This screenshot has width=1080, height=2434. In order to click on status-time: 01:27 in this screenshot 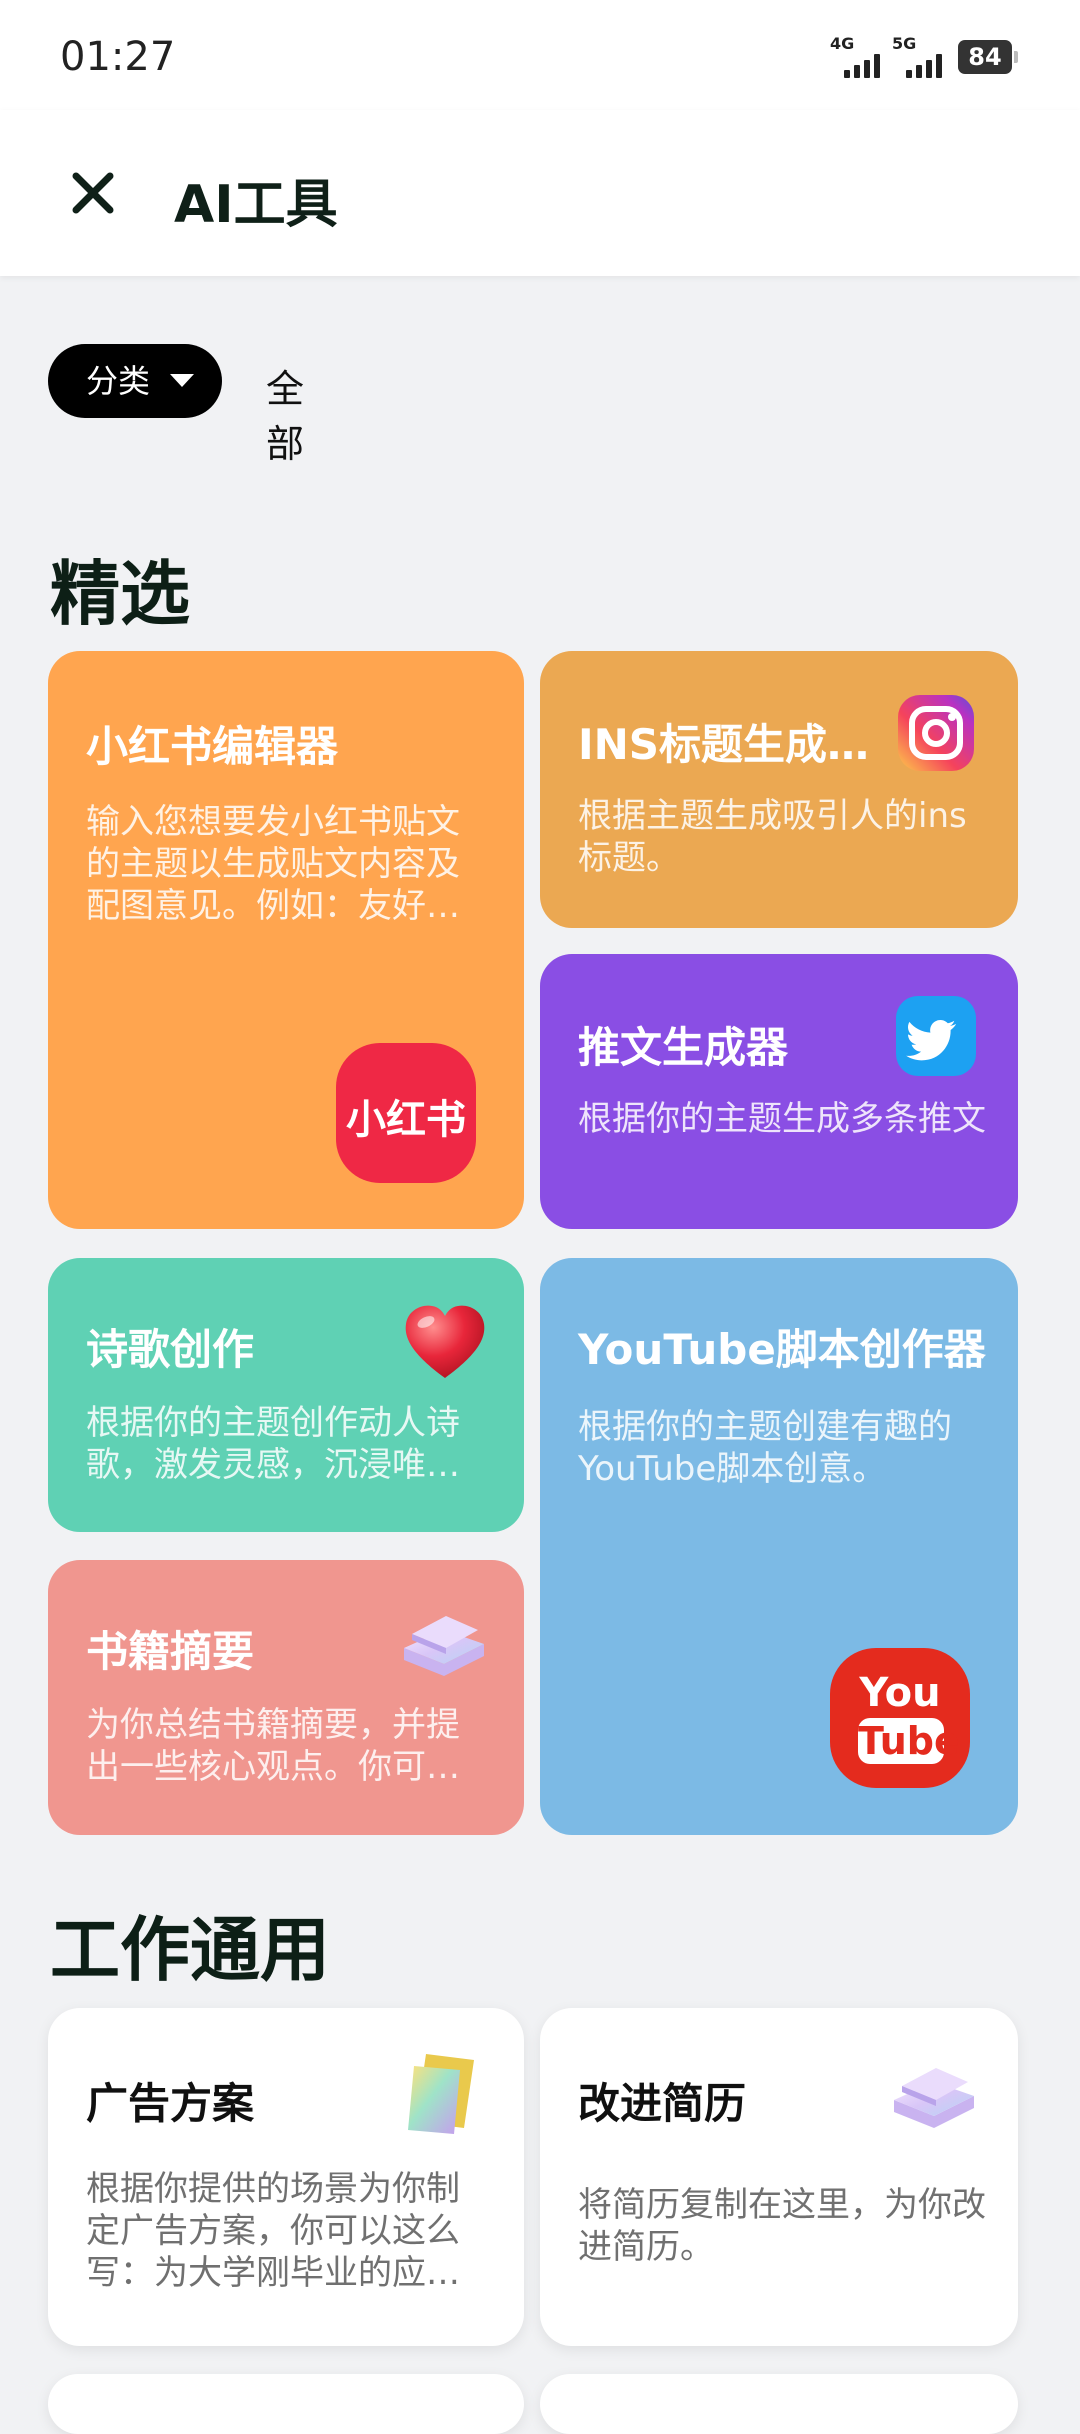, I will do `click(118, 57)`.